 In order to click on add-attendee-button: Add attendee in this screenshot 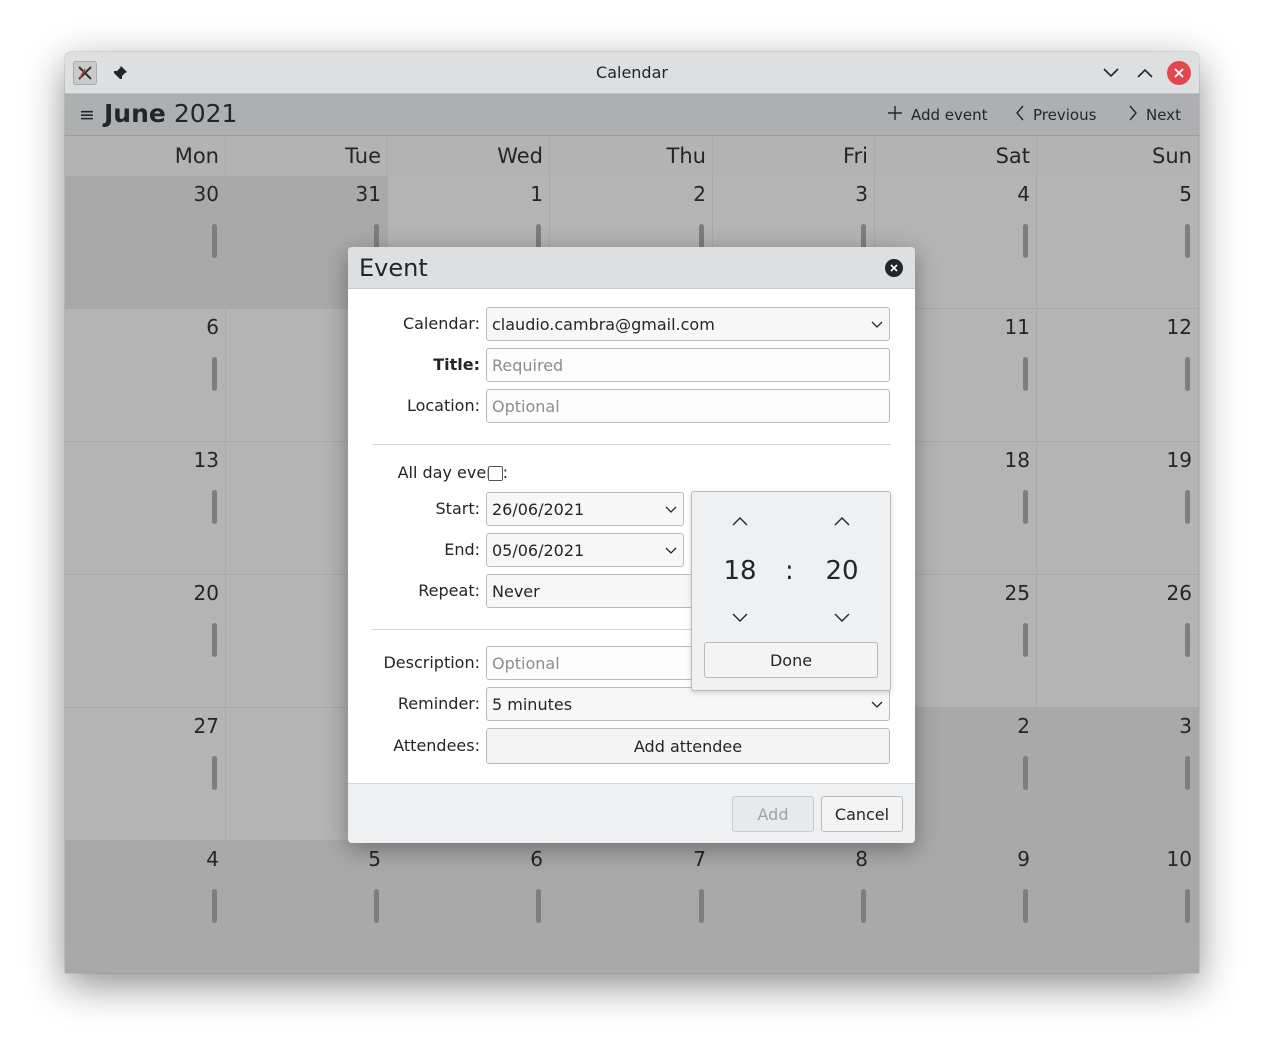, I will do `click(688, 746)`.